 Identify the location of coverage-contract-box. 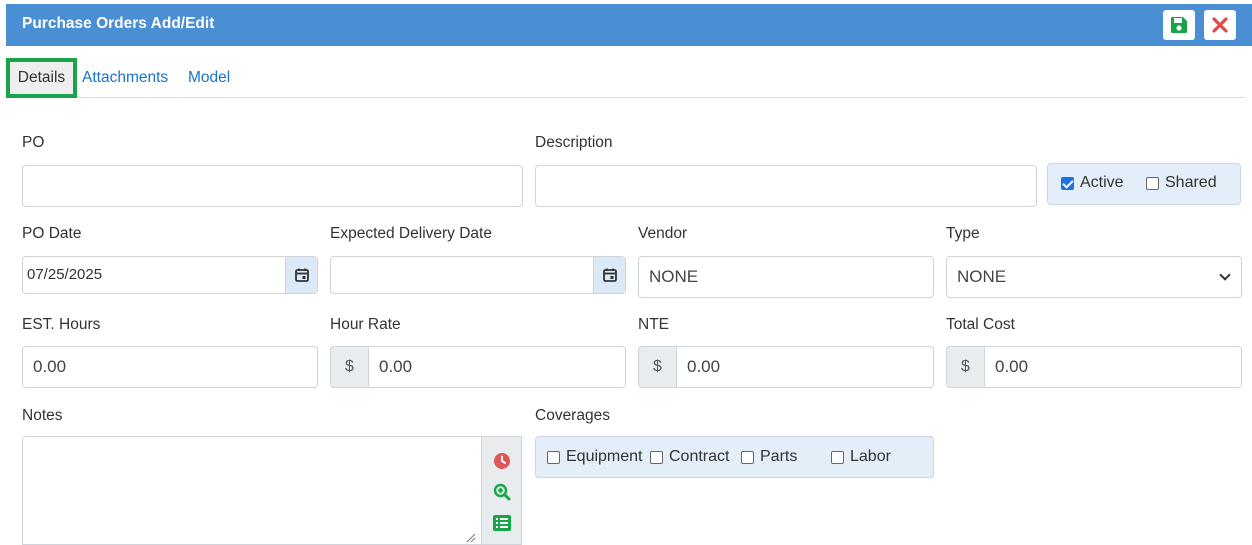
(656, 457).